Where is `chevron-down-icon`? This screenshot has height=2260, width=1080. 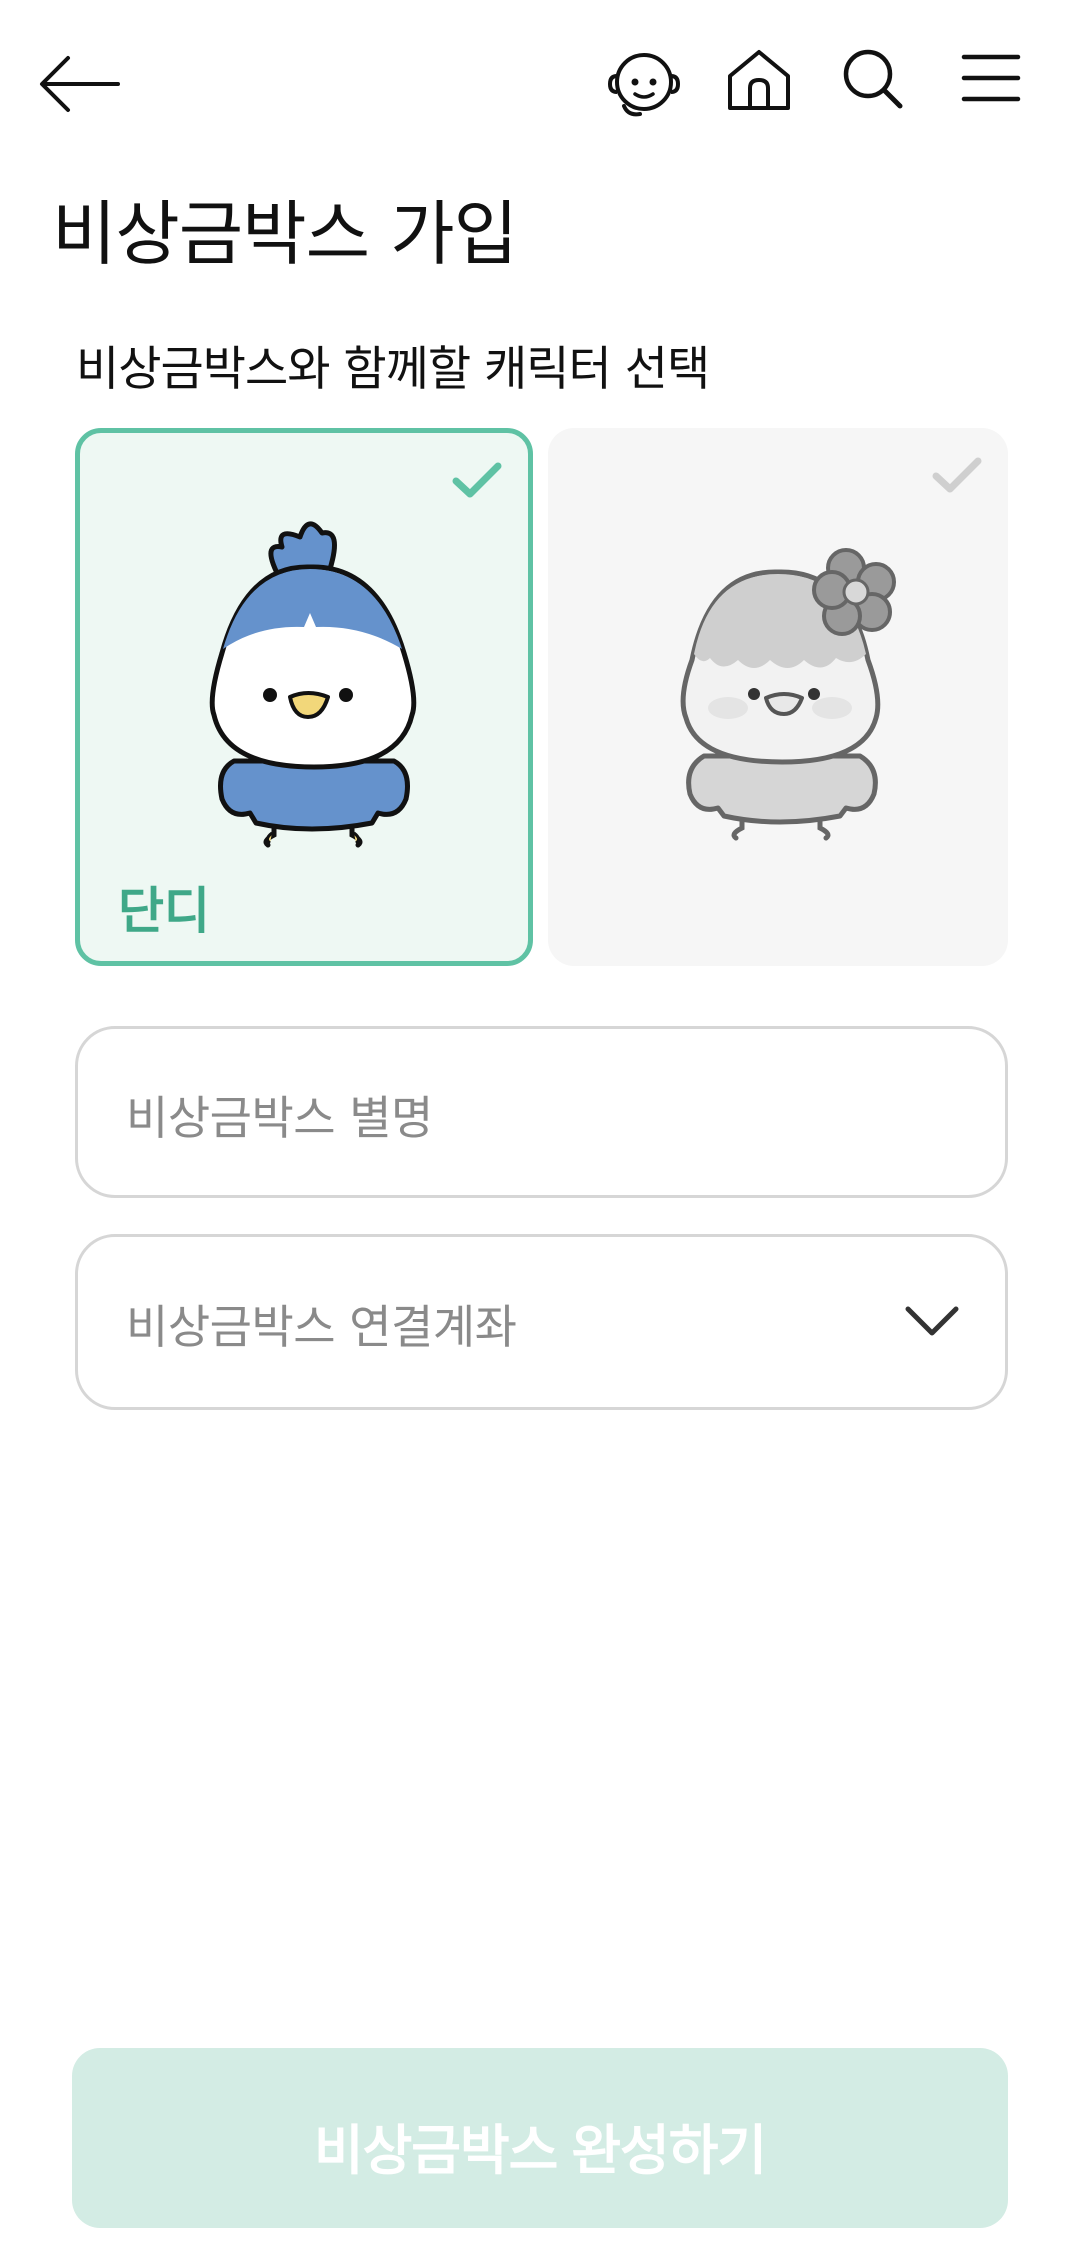
chevron-down-icon is located at coordinates (932, 1321).